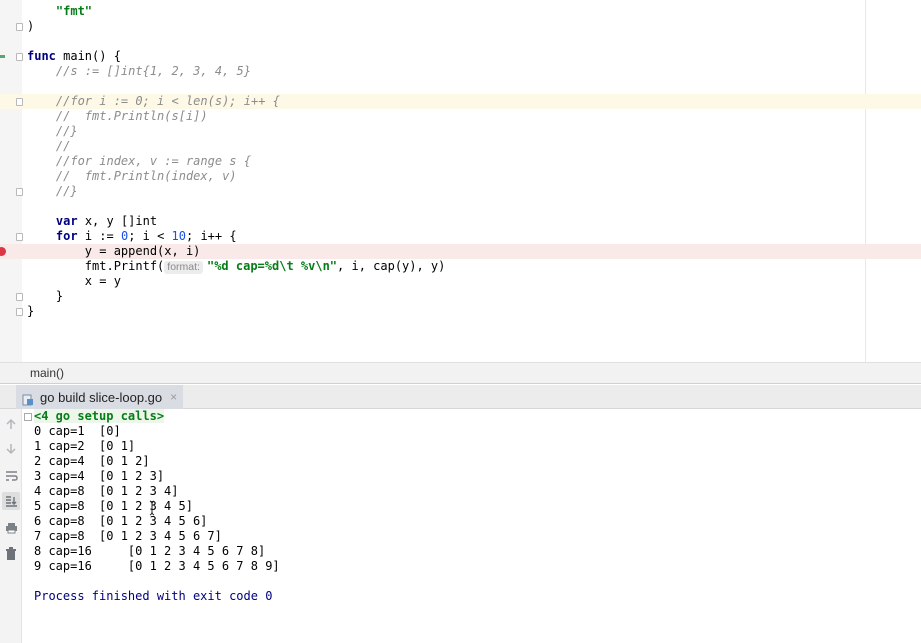  I want to click on console-line-text: 6 cap=8 [0 1 2 3 4 5 6], so click(121, 521).